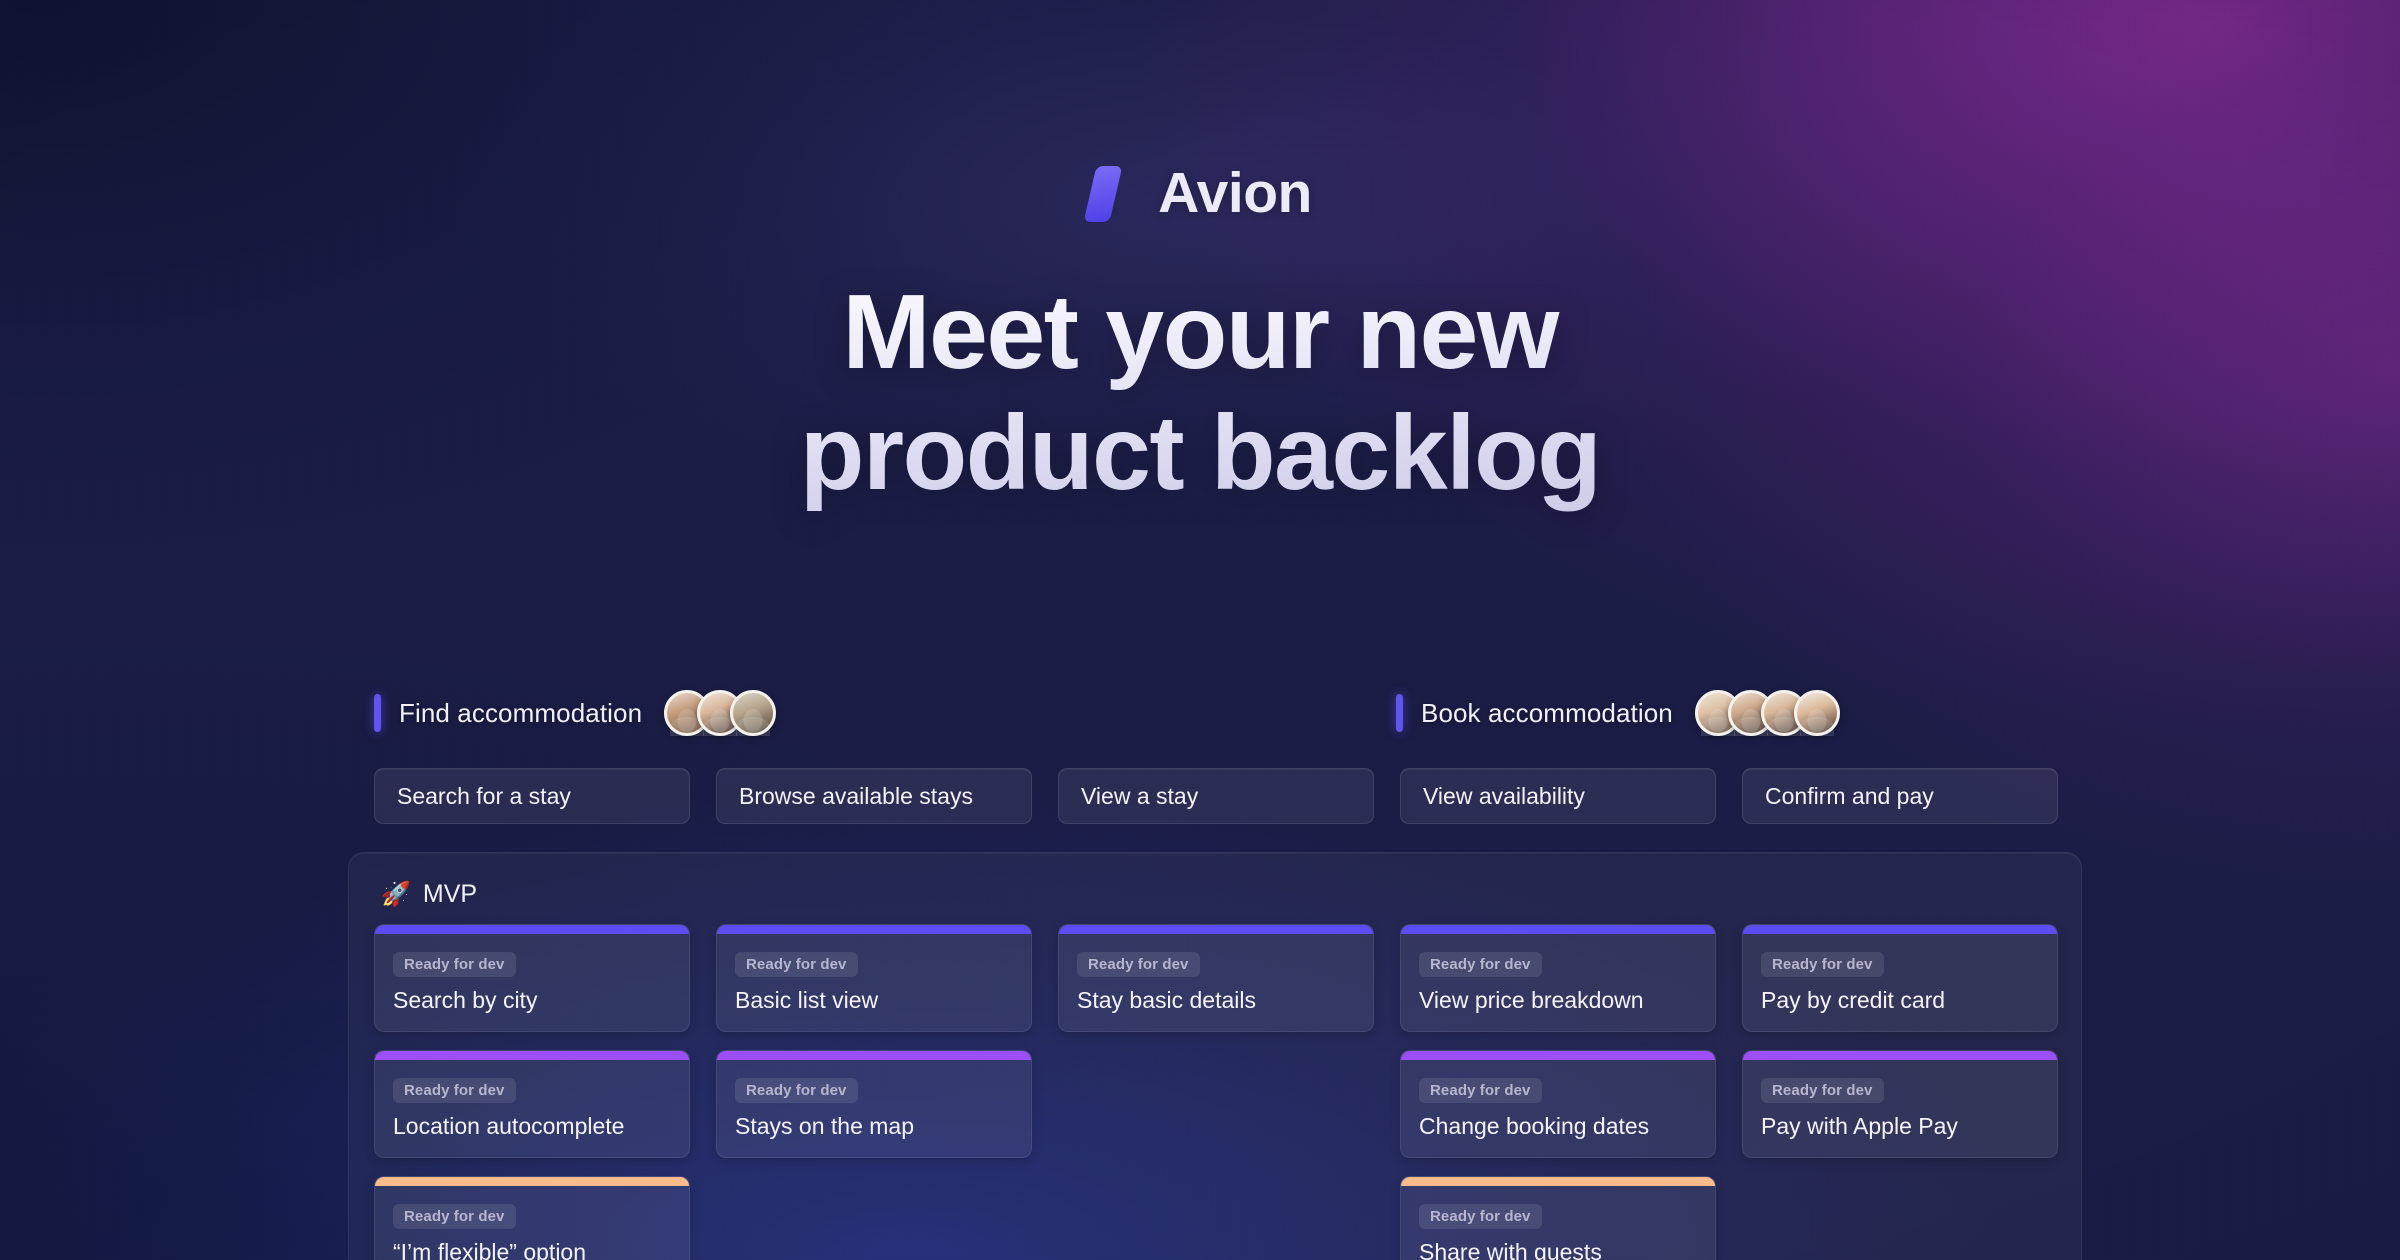  What do you see at coordinates (1531, 1000) in the screenshot?
I see `story-title: View price breakdown` at bounding box center [1531, 1000].